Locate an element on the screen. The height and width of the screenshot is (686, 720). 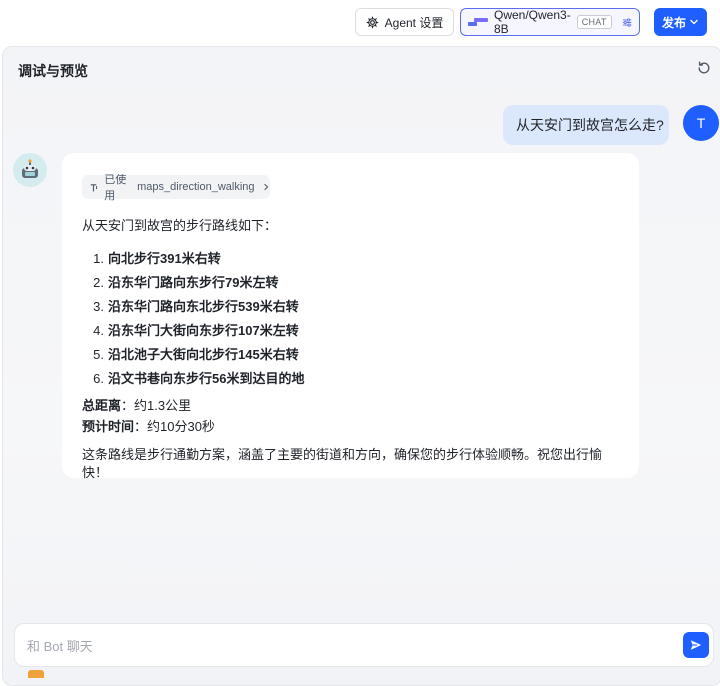
chat-input-bar is located at coordinates (364, 645).